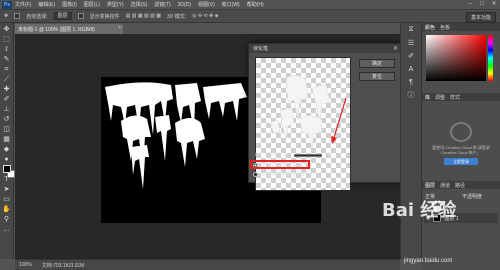  Describe the element at coordinates (419, 210) in the screenshot. I see `baidu-watermark: Bai 经验` at that location.